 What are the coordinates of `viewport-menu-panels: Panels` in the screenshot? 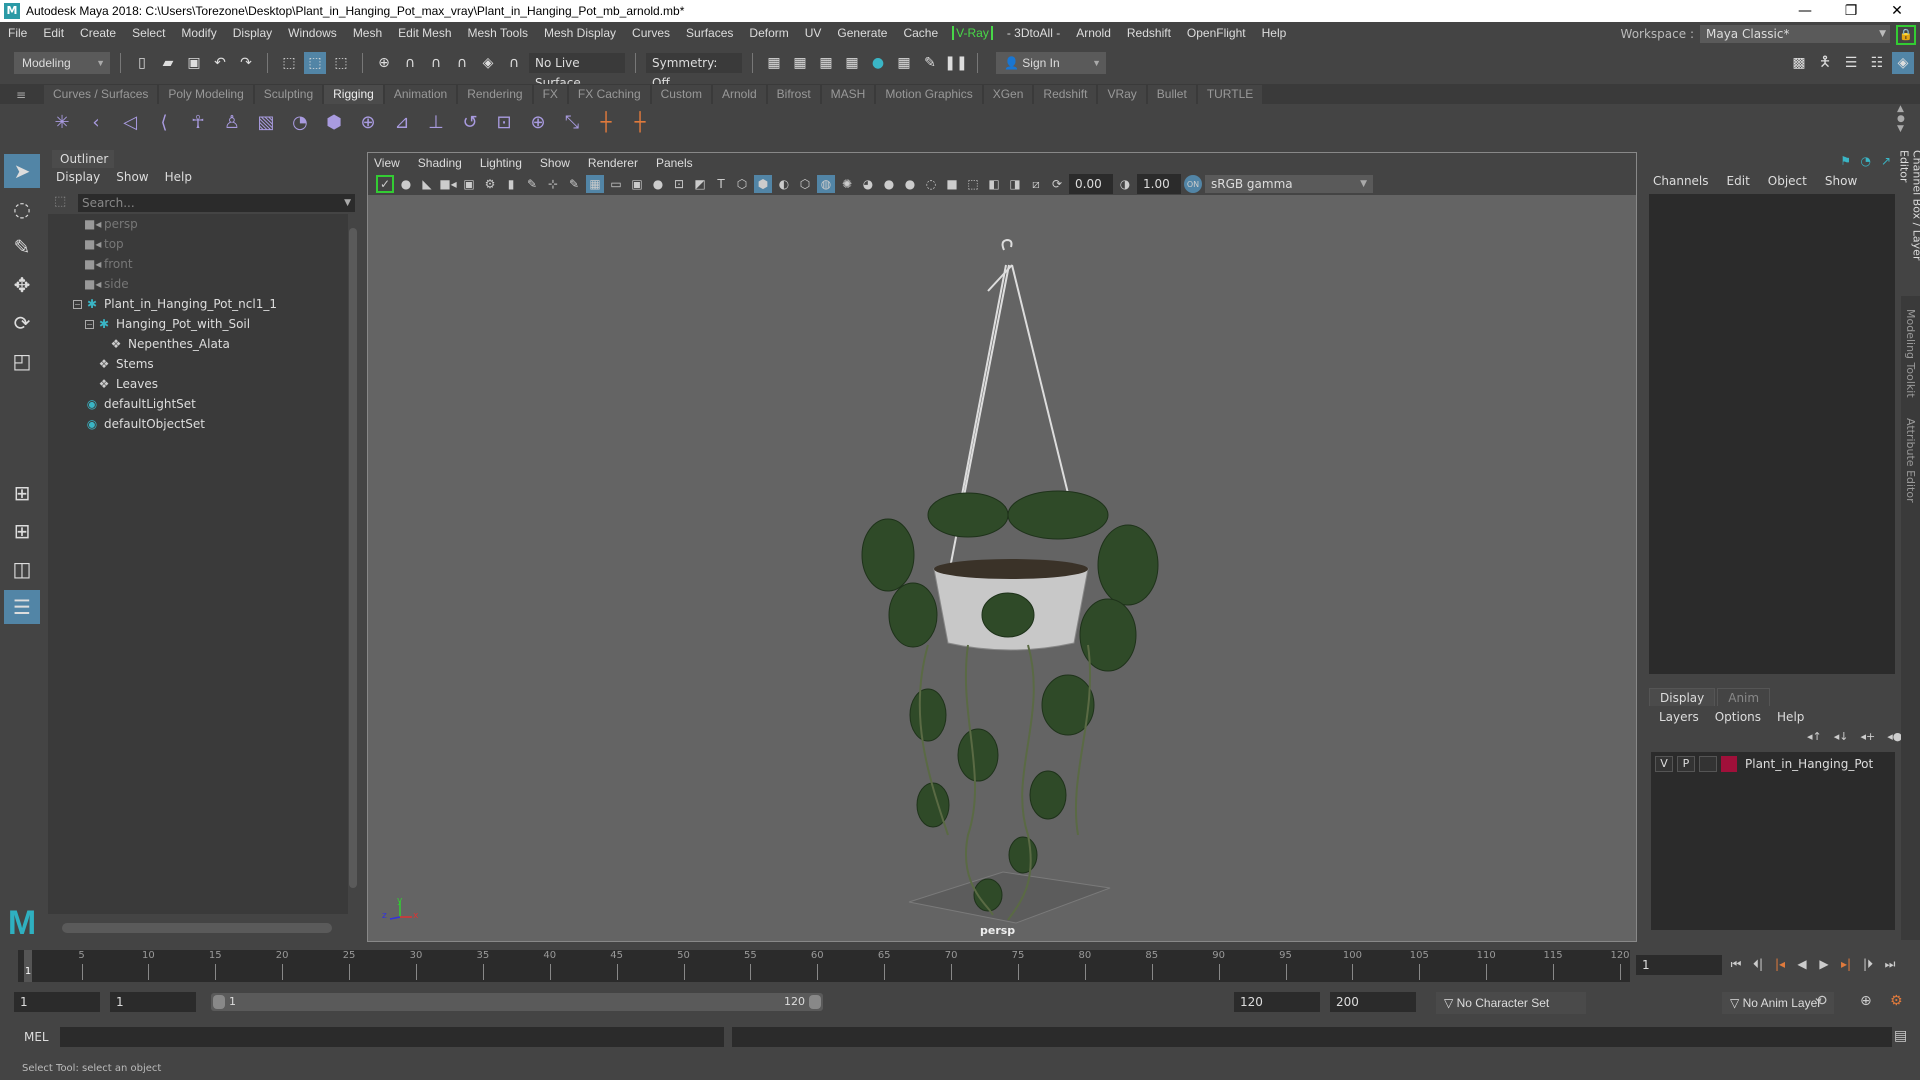 It's located at (674, 163).